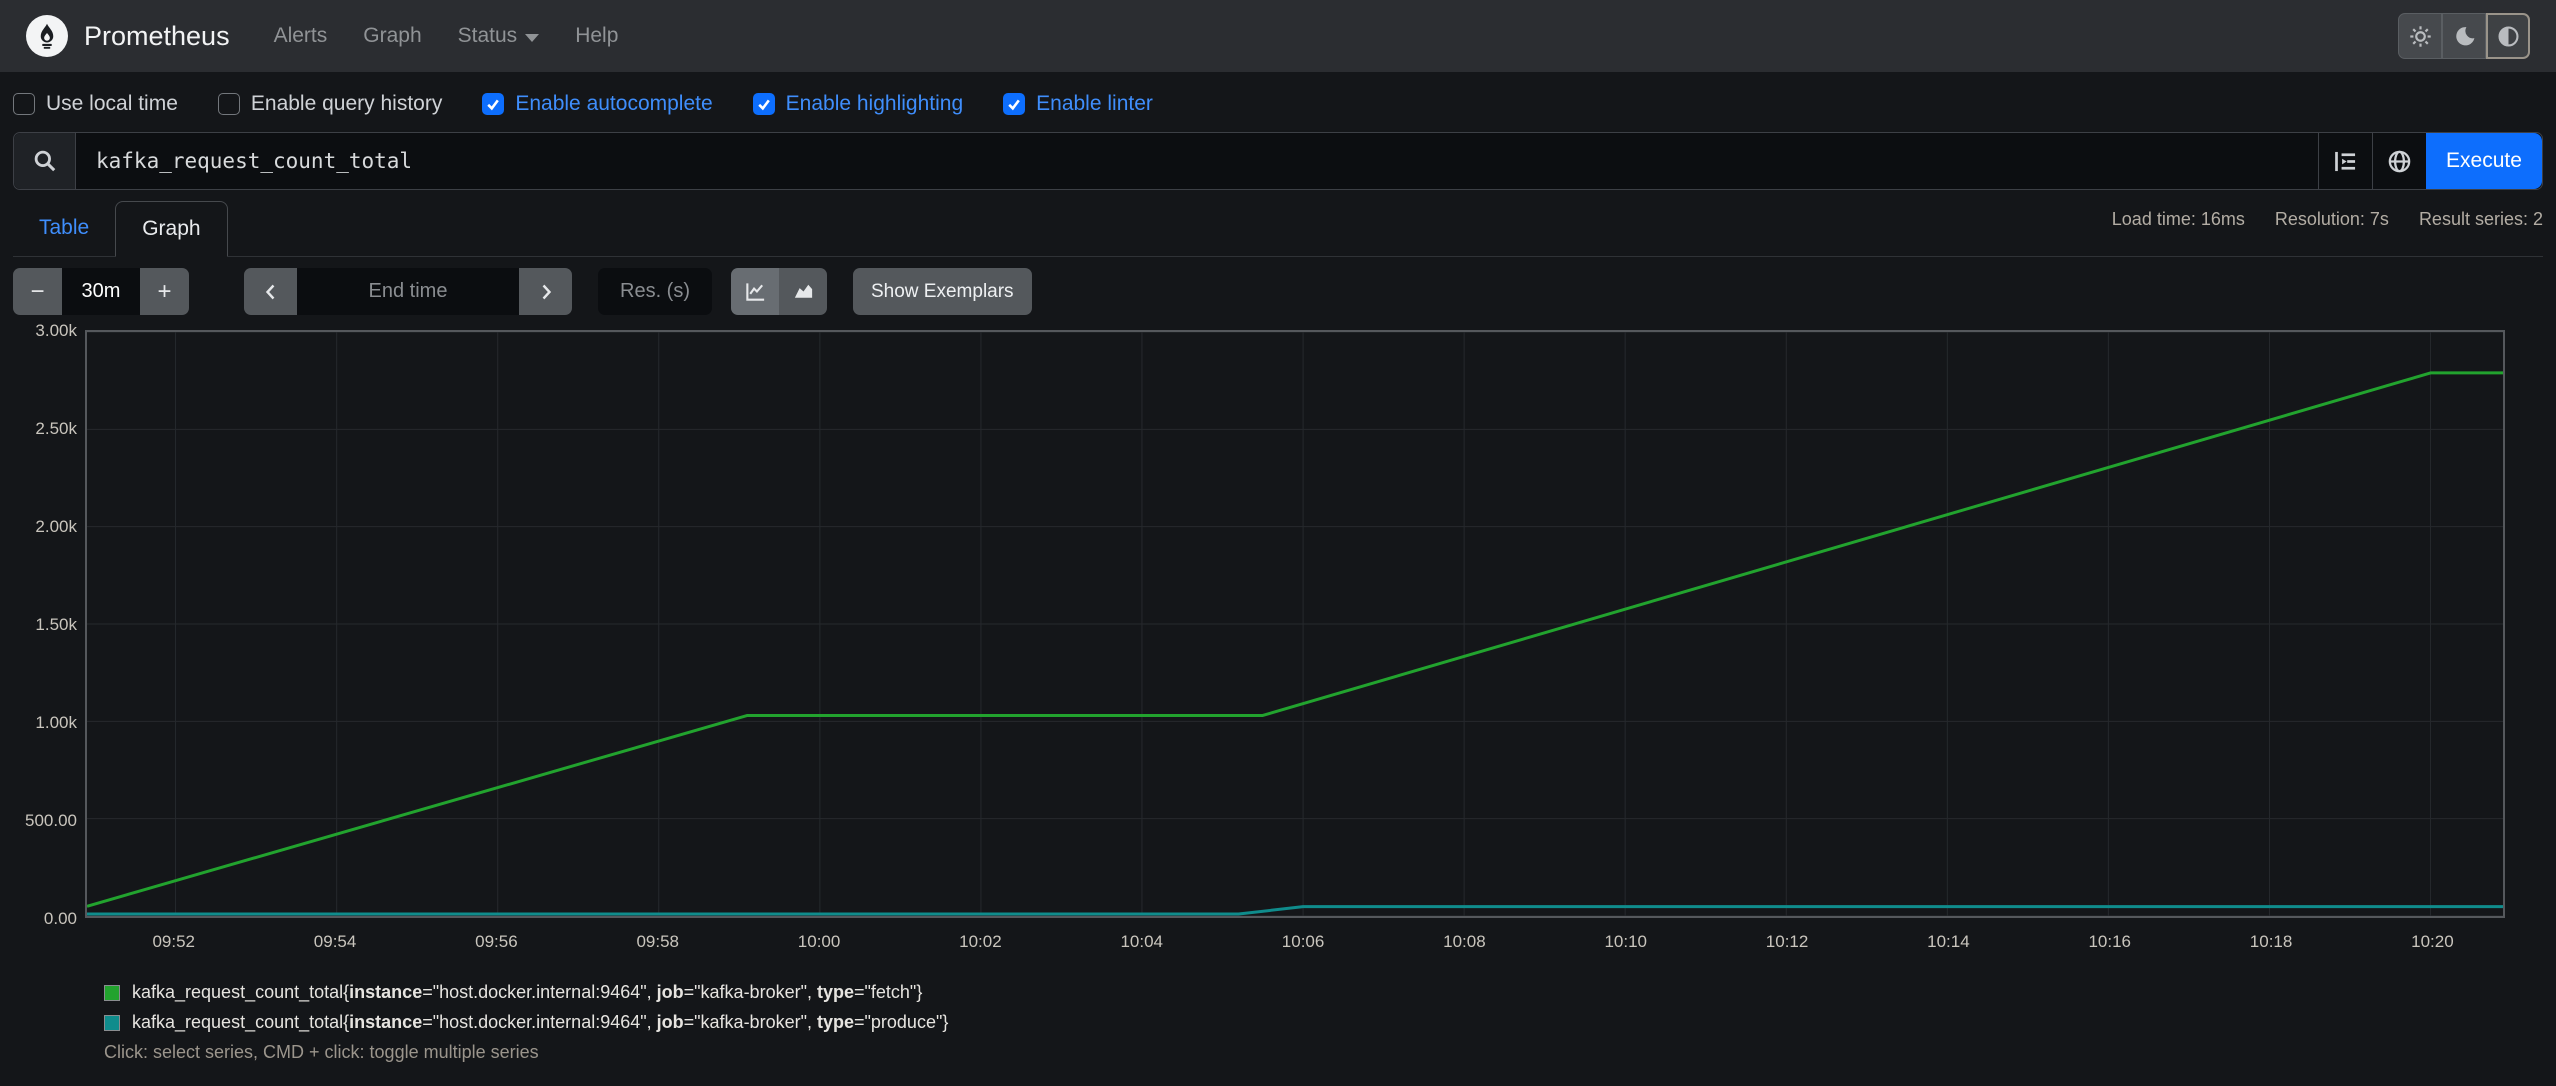 Image resolution: width=2556 pixels, height=1086 pixels. I want to click on brand-title: Prometheus, so click(157, 35).